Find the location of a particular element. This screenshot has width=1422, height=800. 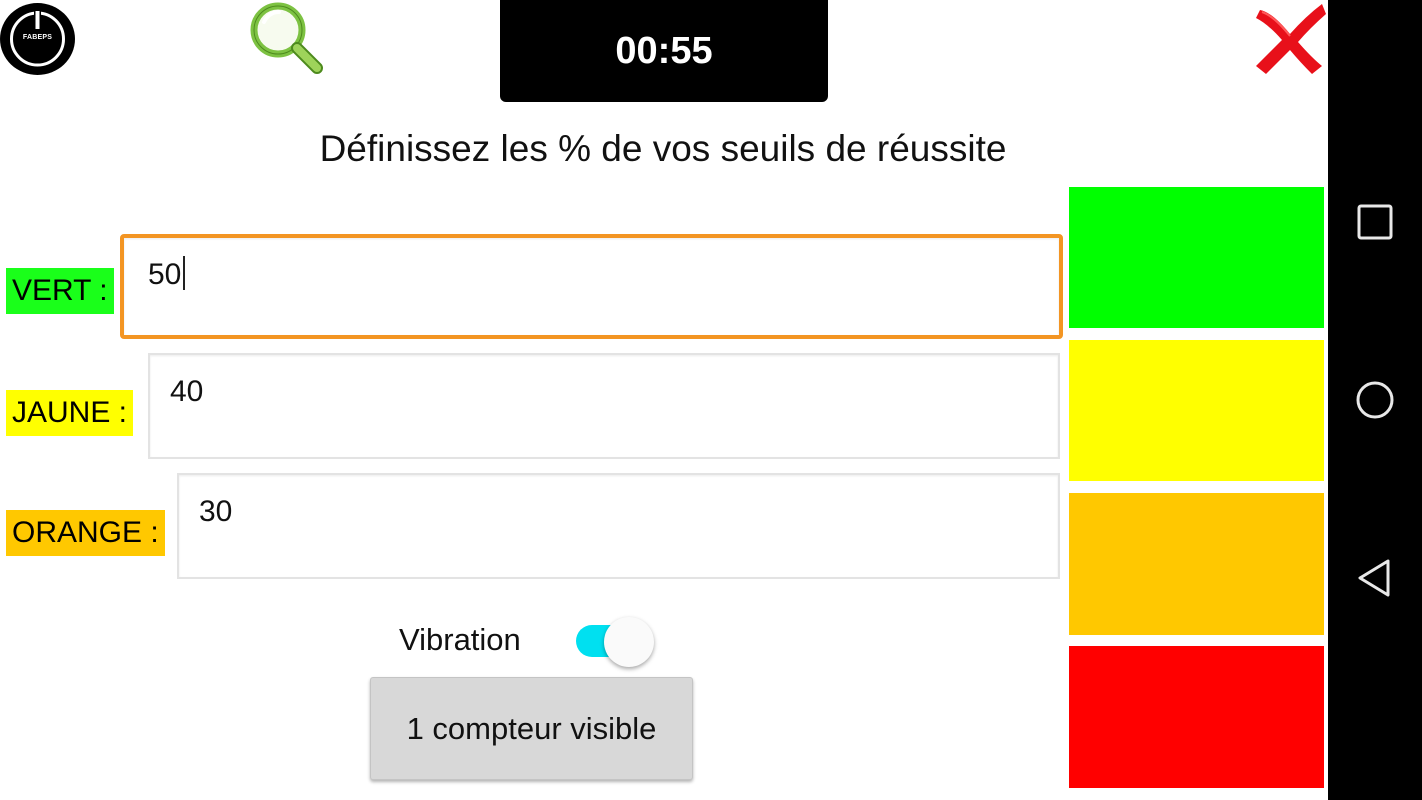

vert-input: 50 is located at coordinates (591, 286).